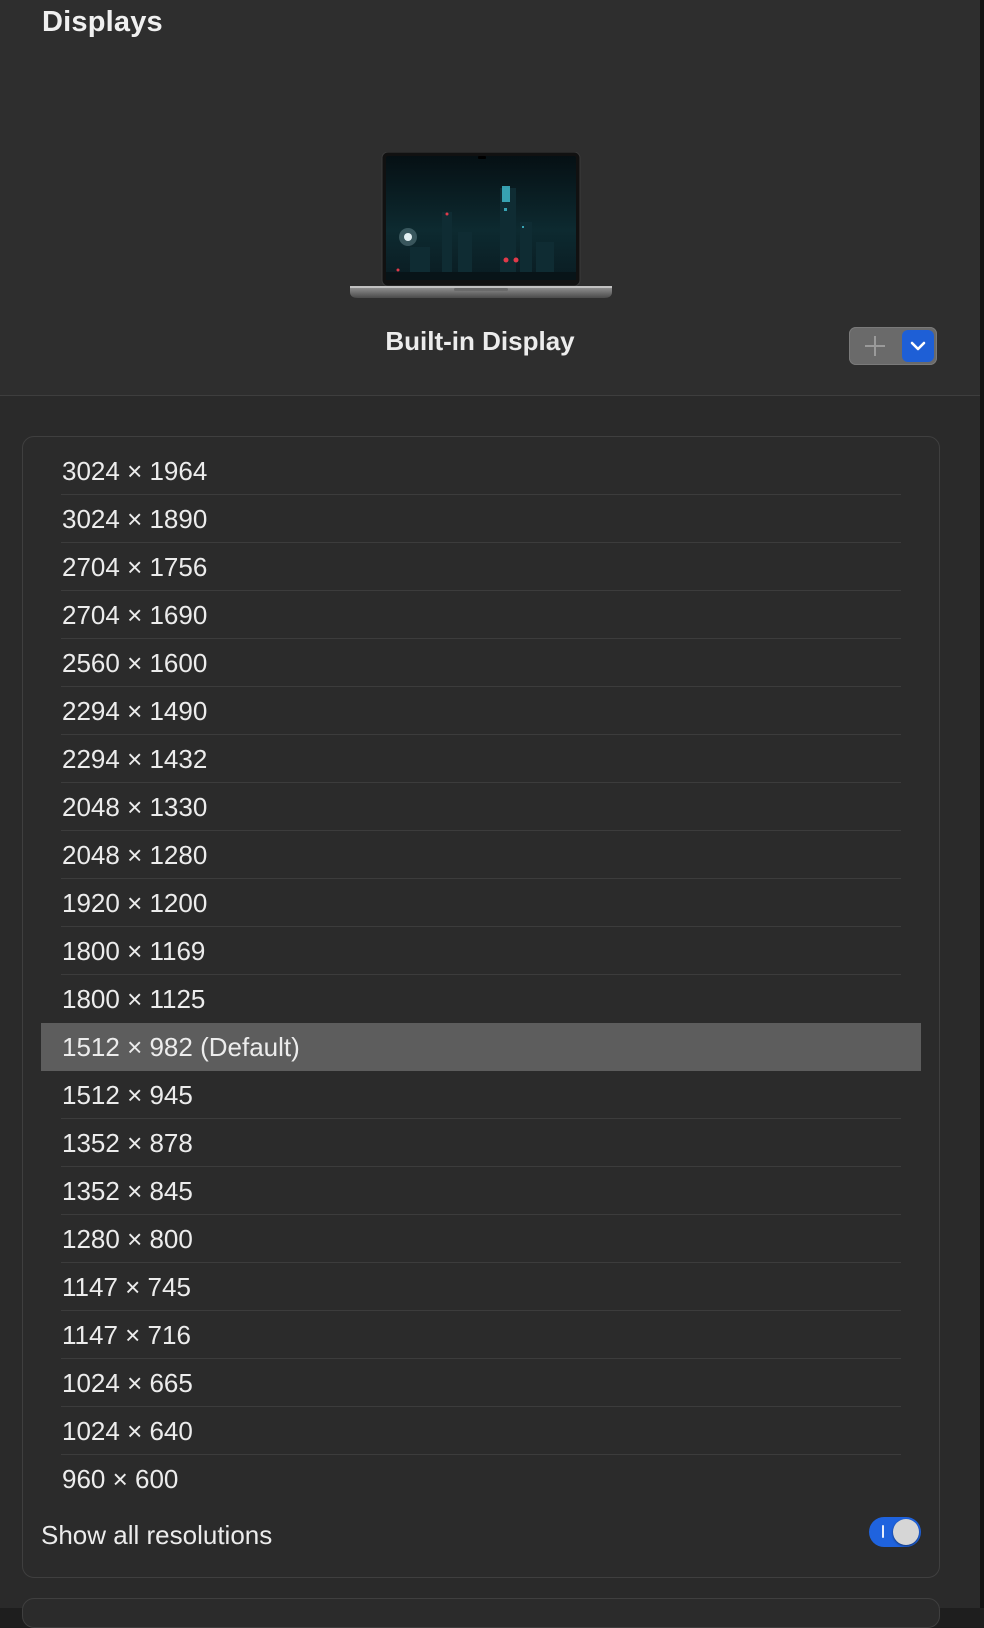 The image size is (984, 1628). Describe the element at coordinates (982, 804) in the screenshot. I see `window-edge` at that location.